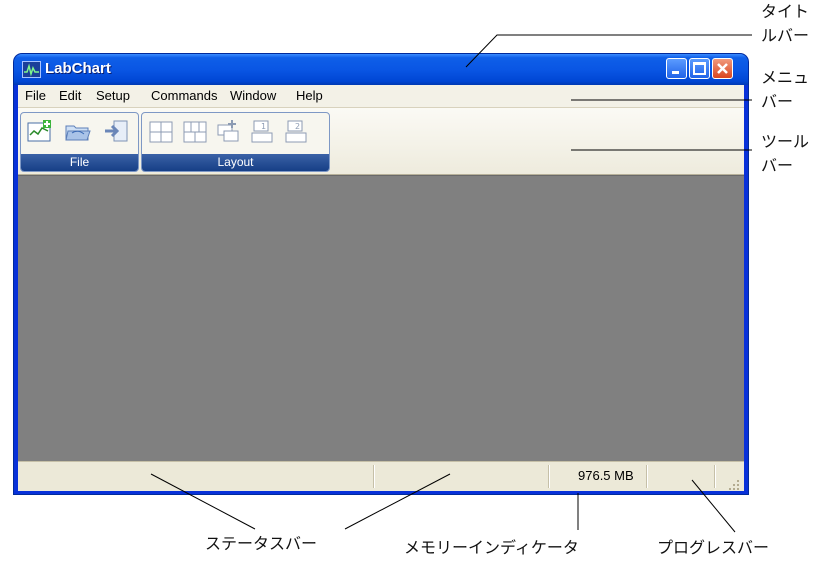 The width and height of the screenshot is (826, 562). What do you see at coordinates (699, 68) in the screenshot?
I see `maximize-button` at bounding box center [699, 68].